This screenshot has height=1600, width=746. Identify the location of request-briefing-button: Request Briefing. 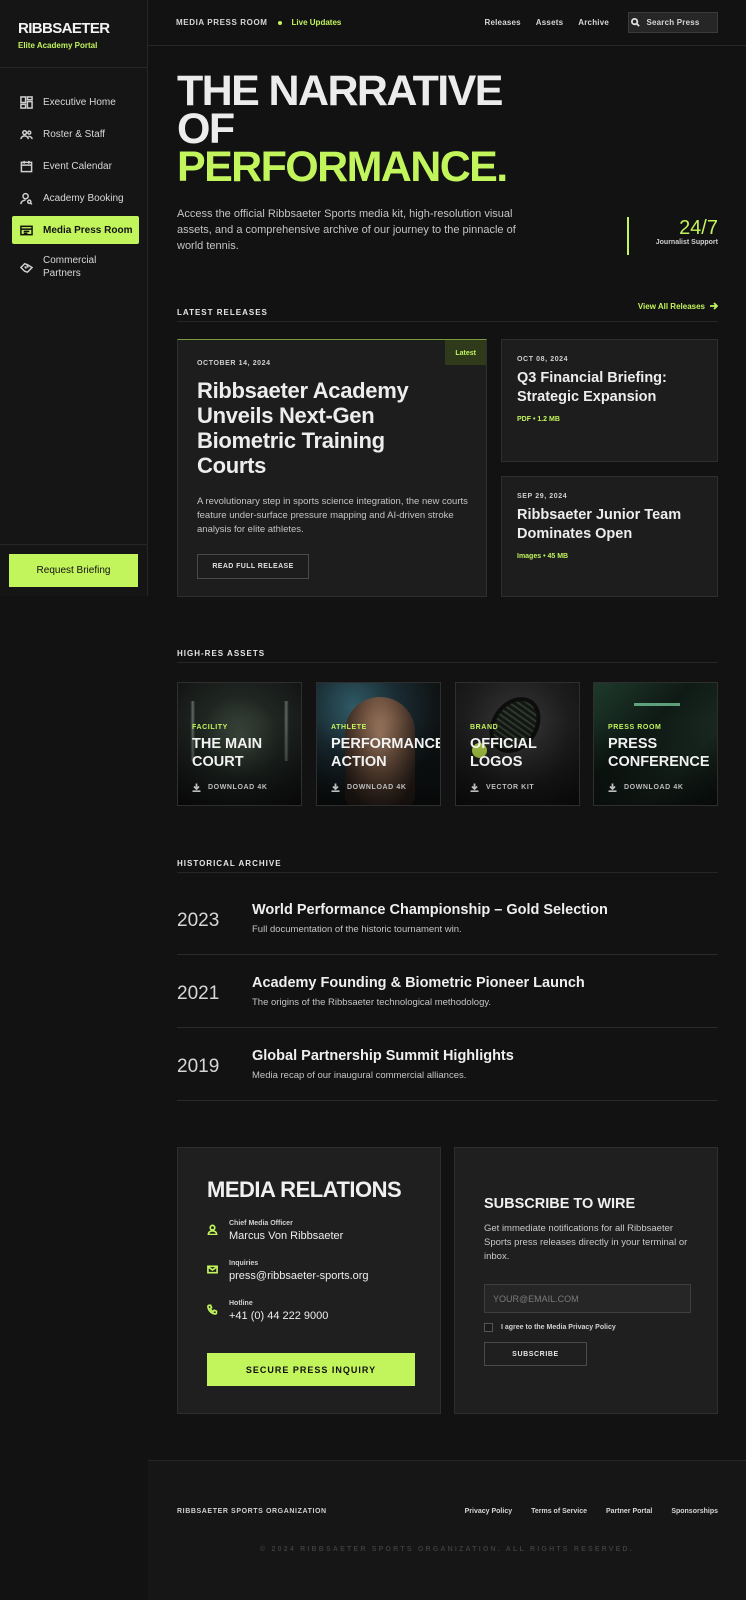
(73, 570).